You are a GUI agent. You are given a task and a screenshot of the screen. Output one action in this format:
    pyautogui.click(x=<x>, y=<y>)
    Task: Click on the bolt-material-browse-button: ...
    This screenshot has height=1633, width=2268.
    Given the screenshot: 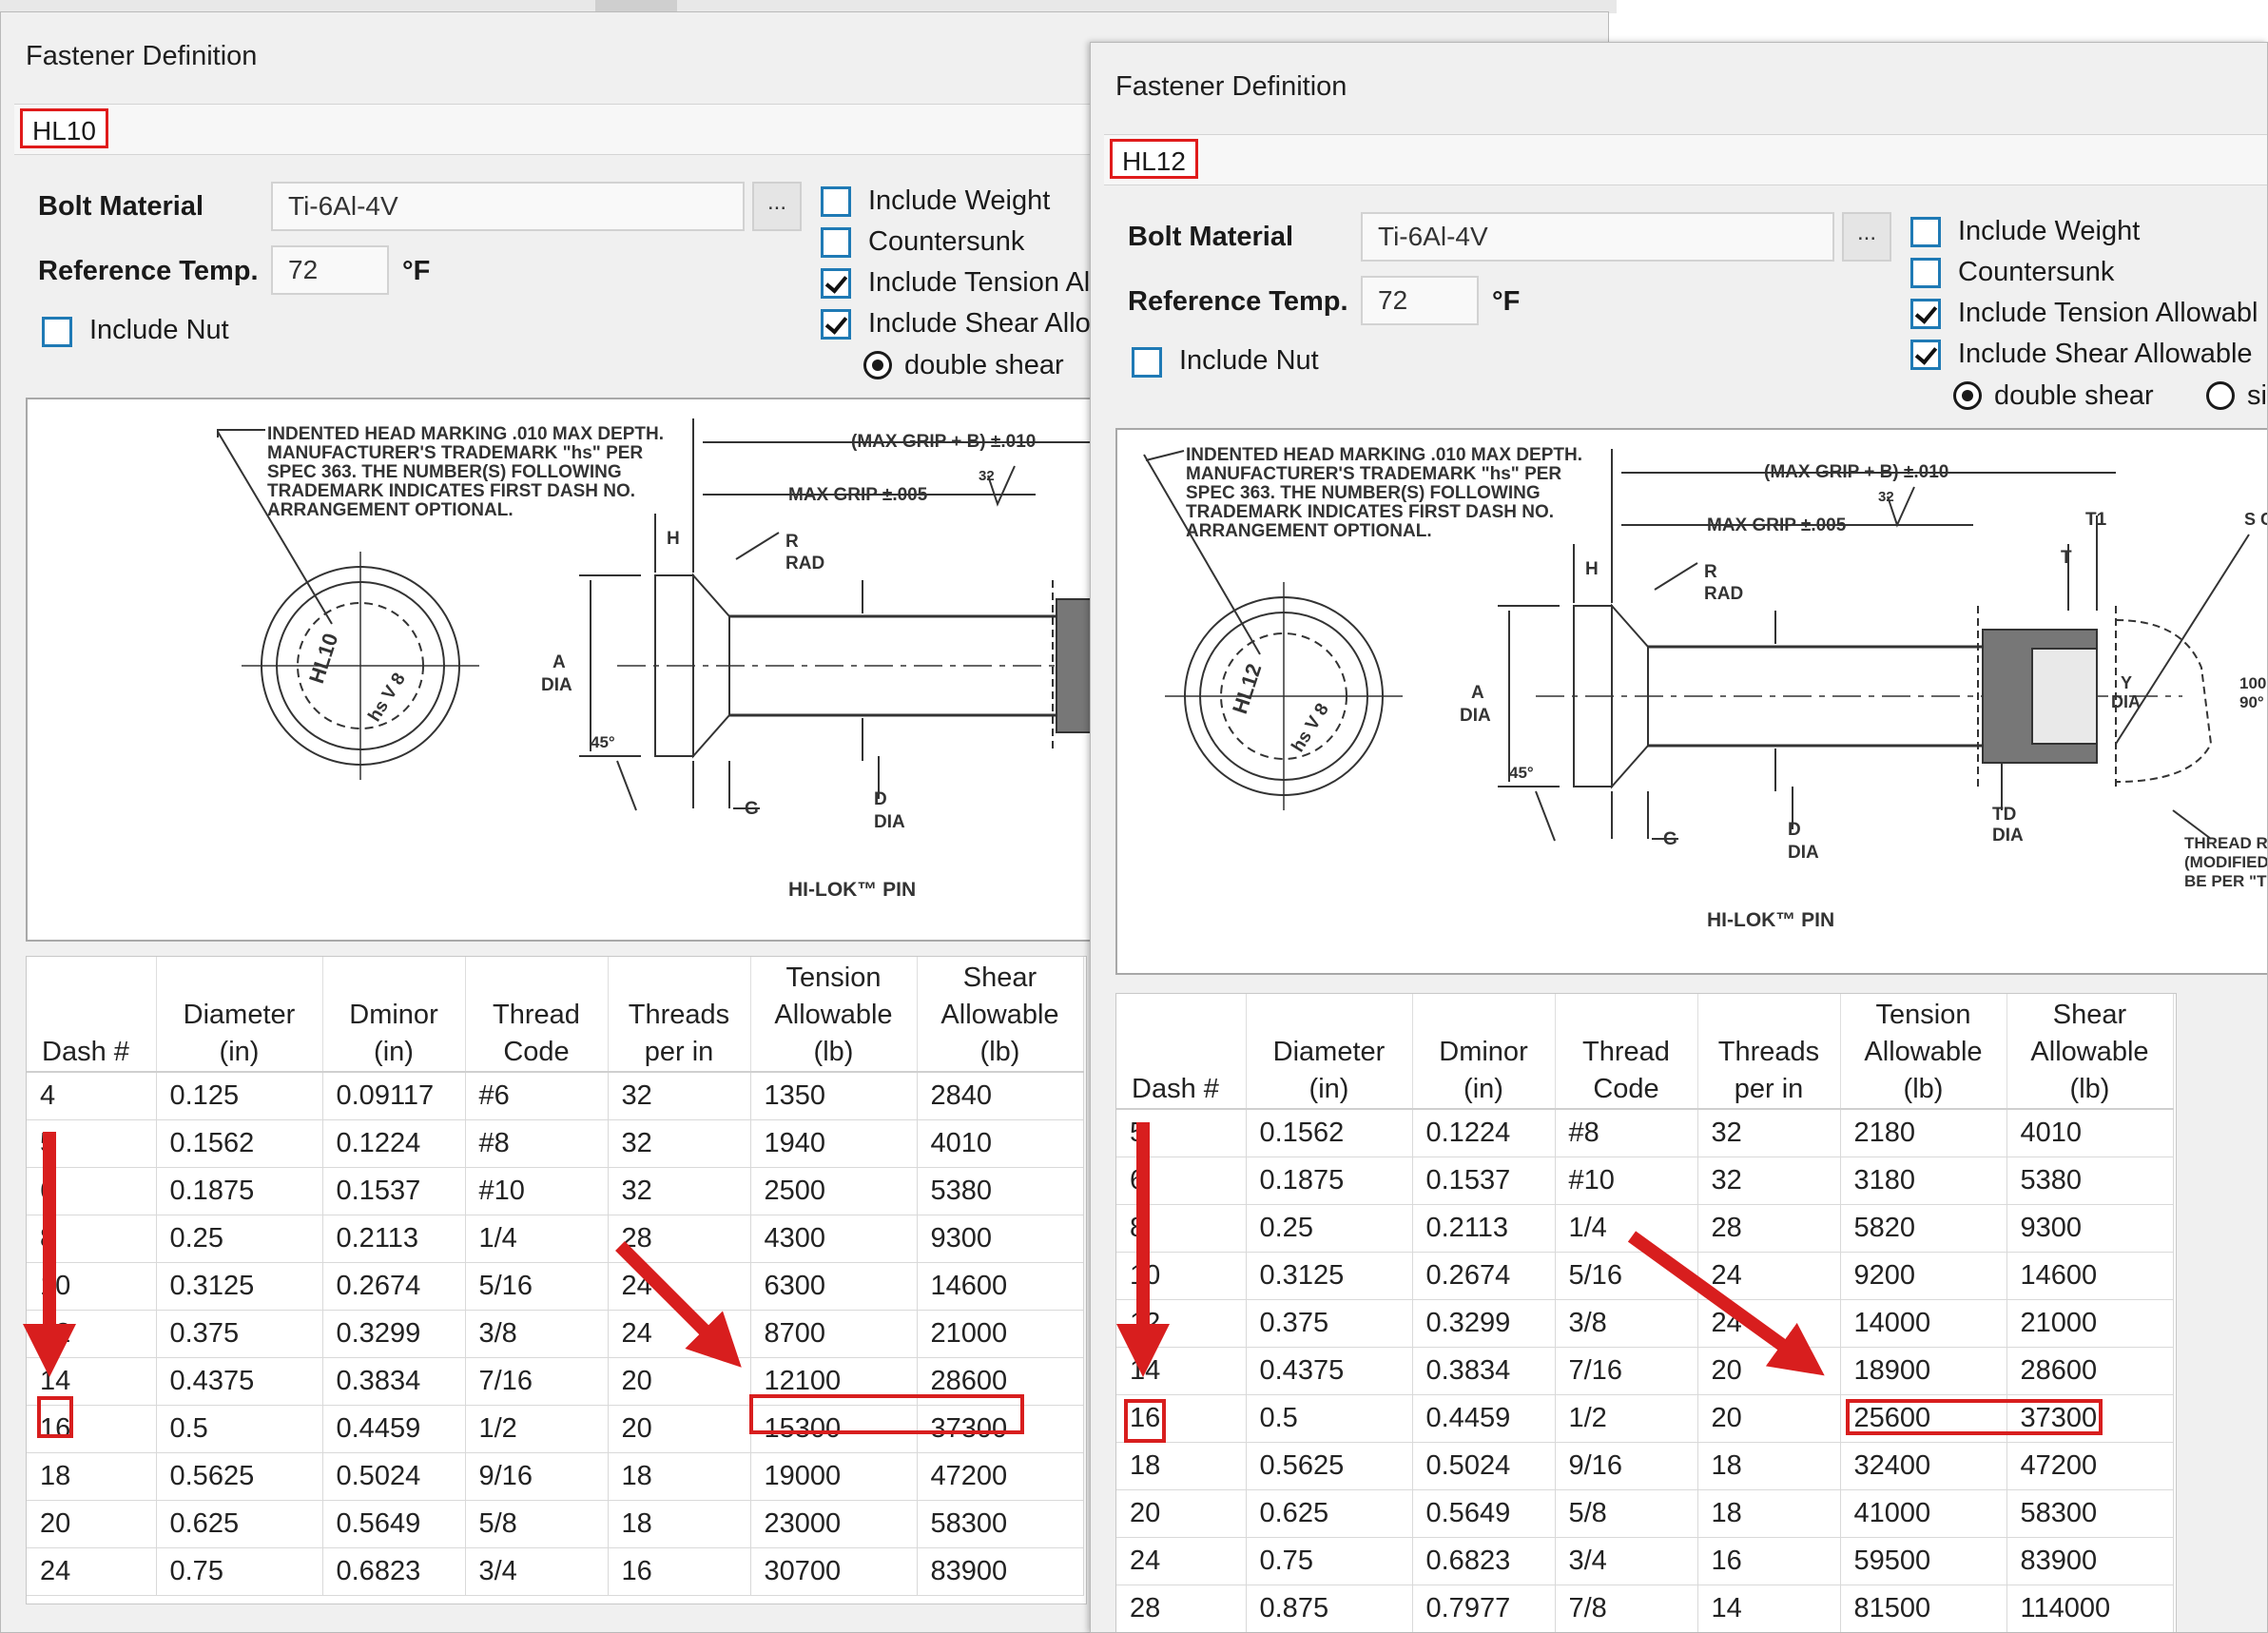 What is the action you would take?
    pyautogui.click(x=1867, y=237)
    